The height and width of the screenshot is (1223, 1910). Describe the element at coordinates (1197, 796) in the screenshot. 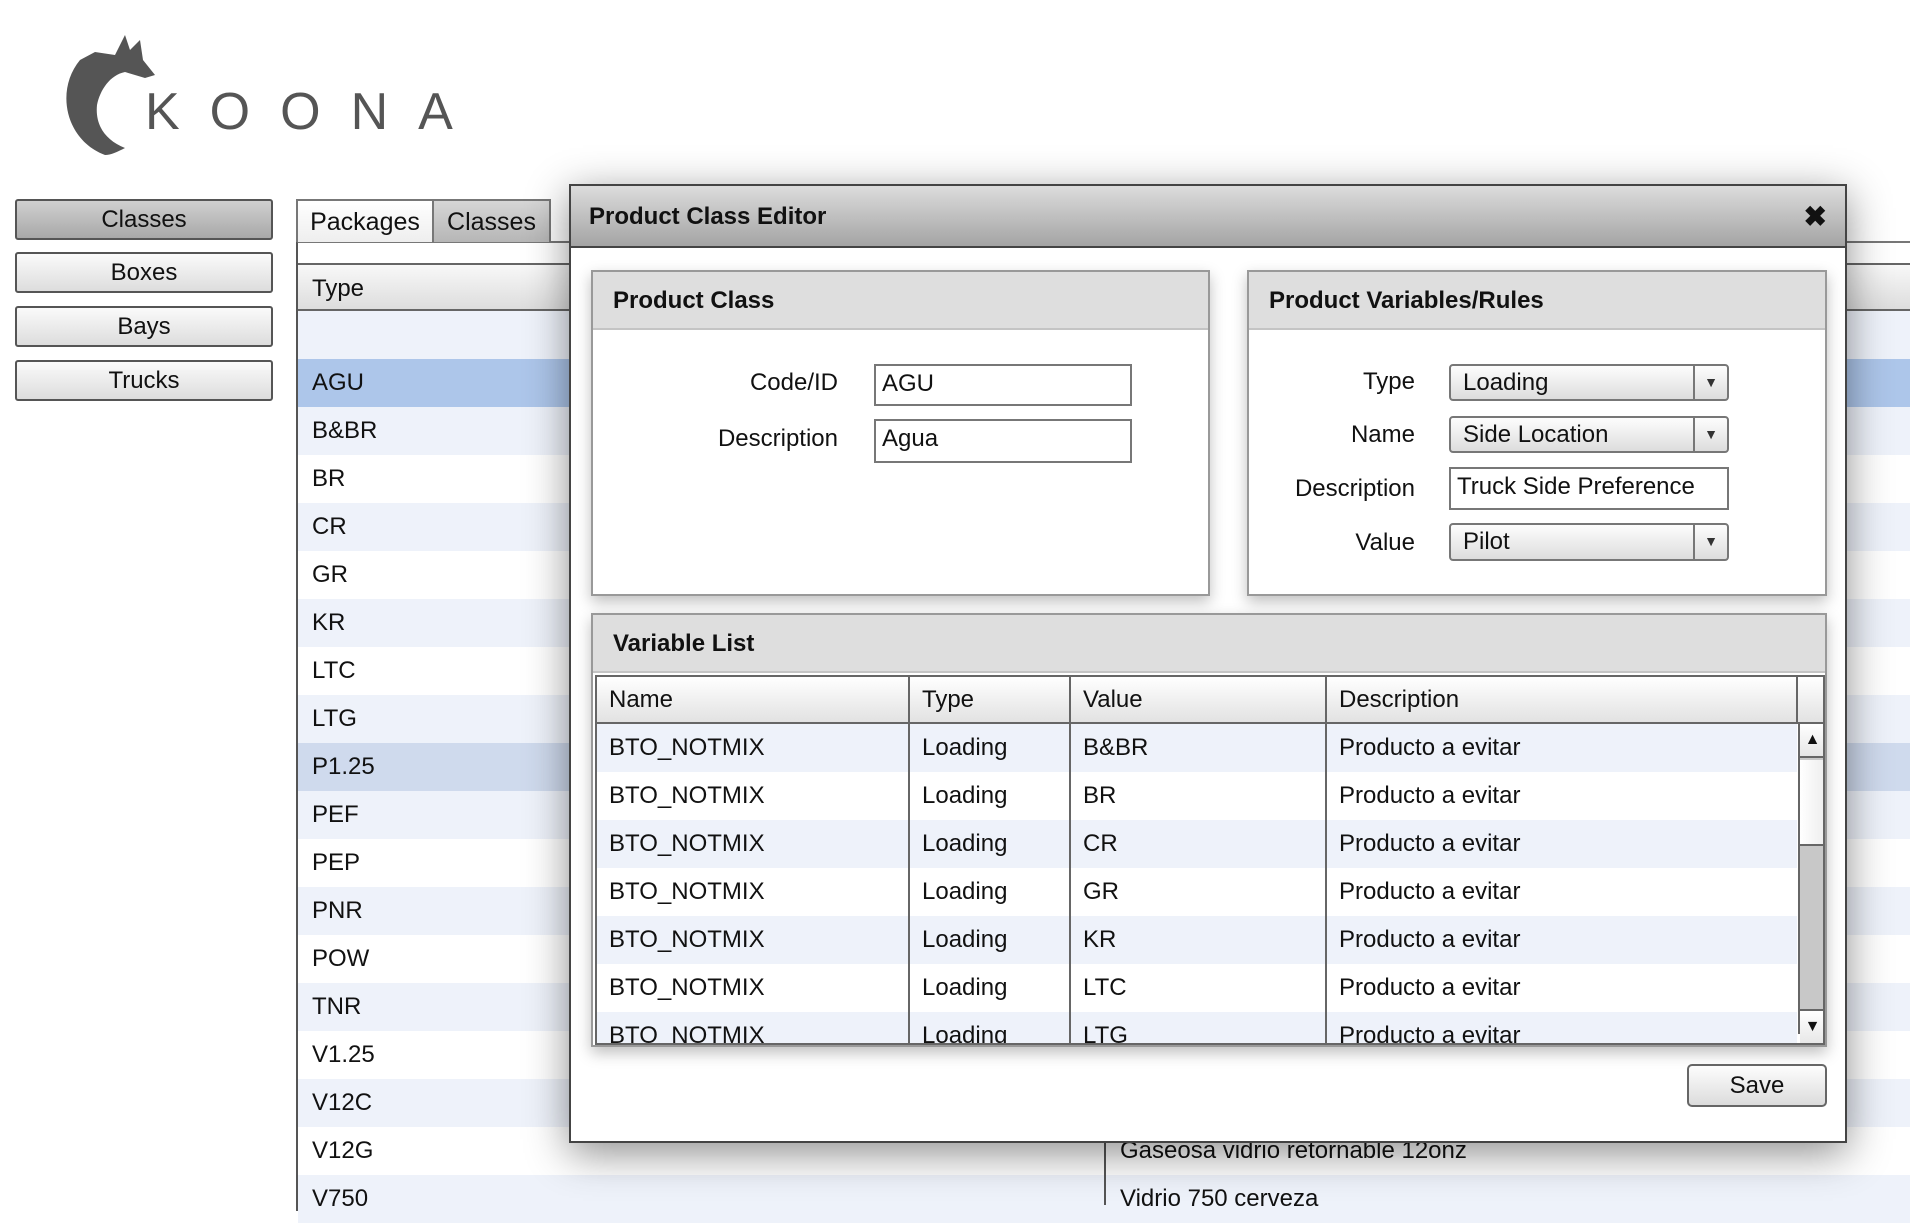

I see `variable-row: BTO_NOTMIX Loading BR Producto a evitar` at that location.